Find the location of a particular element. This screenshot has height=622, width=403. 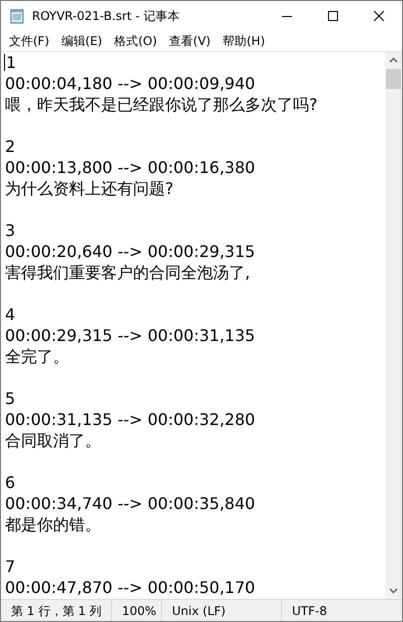

menu-item: 文件(F) is located at coordinates (29, 41).